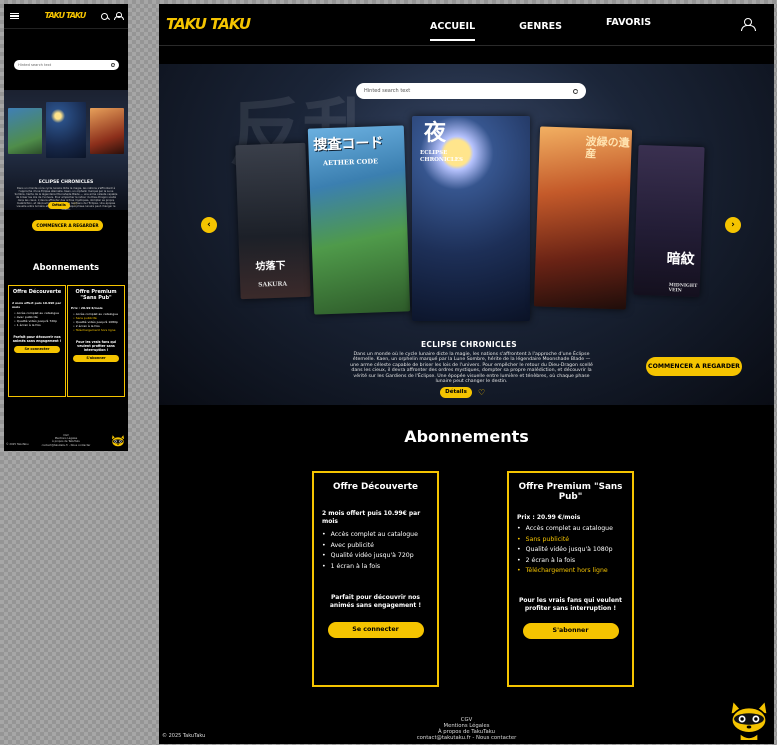  Describe the element at coordinates (583, 218) in the screenshot. I see `cover-legacy: 波緑の遺産` at that location.